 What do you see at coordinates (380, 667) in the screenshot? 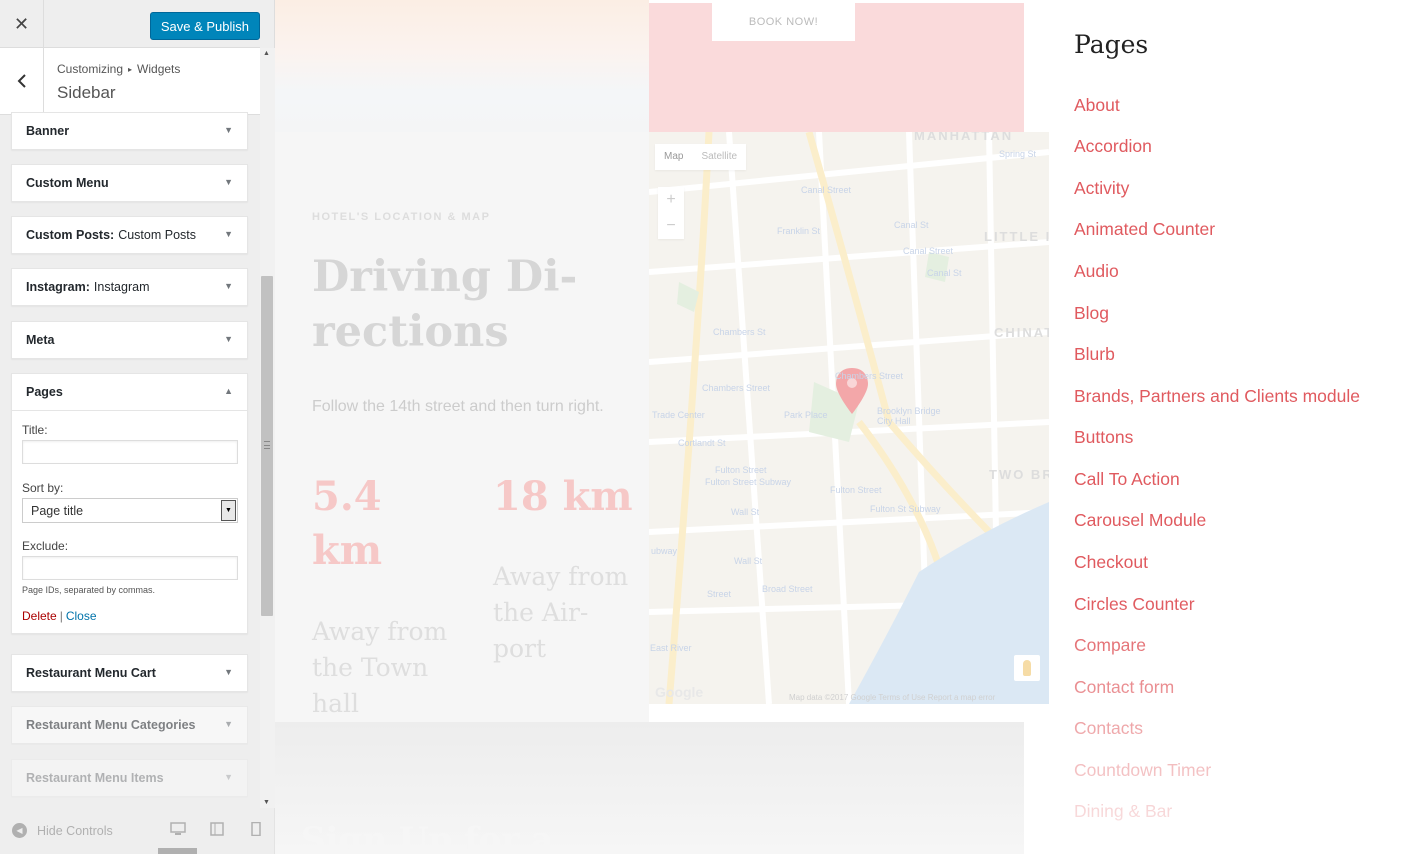
I see `stat-label: Away from the Town hall` at bounding box center [380, 667].